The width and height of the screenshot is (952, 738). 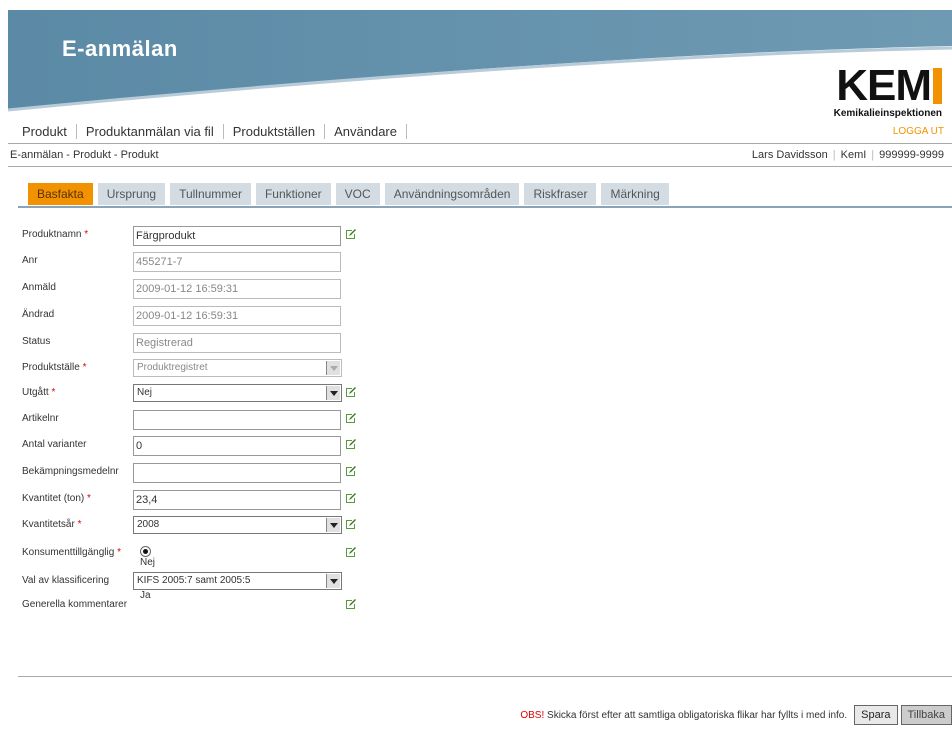 What do you see at coordinates (237, 500) in the screenshot?
I see `kvantitet-input: 23,4` at bounding box center [237, 500].